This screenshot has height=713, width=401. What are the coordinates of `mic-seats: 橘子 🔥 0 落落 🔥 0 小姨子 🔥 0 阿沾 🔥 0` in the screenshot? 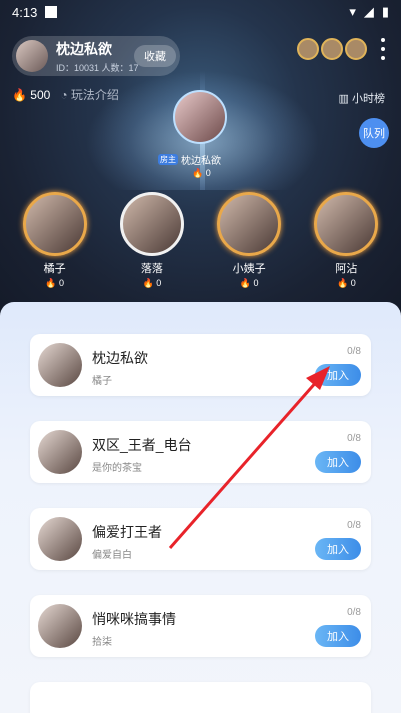 It's located at (200, 240).